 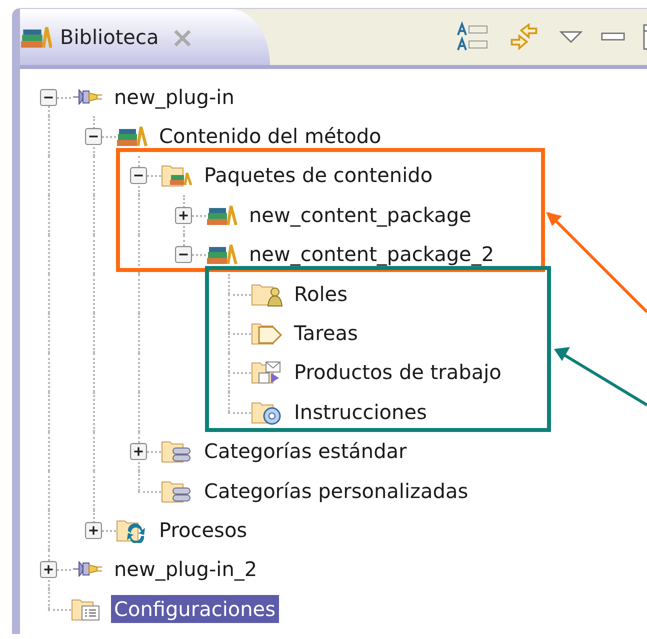 I want to click on tree-item: new_plug-in_2, so click(x=185, y=569).